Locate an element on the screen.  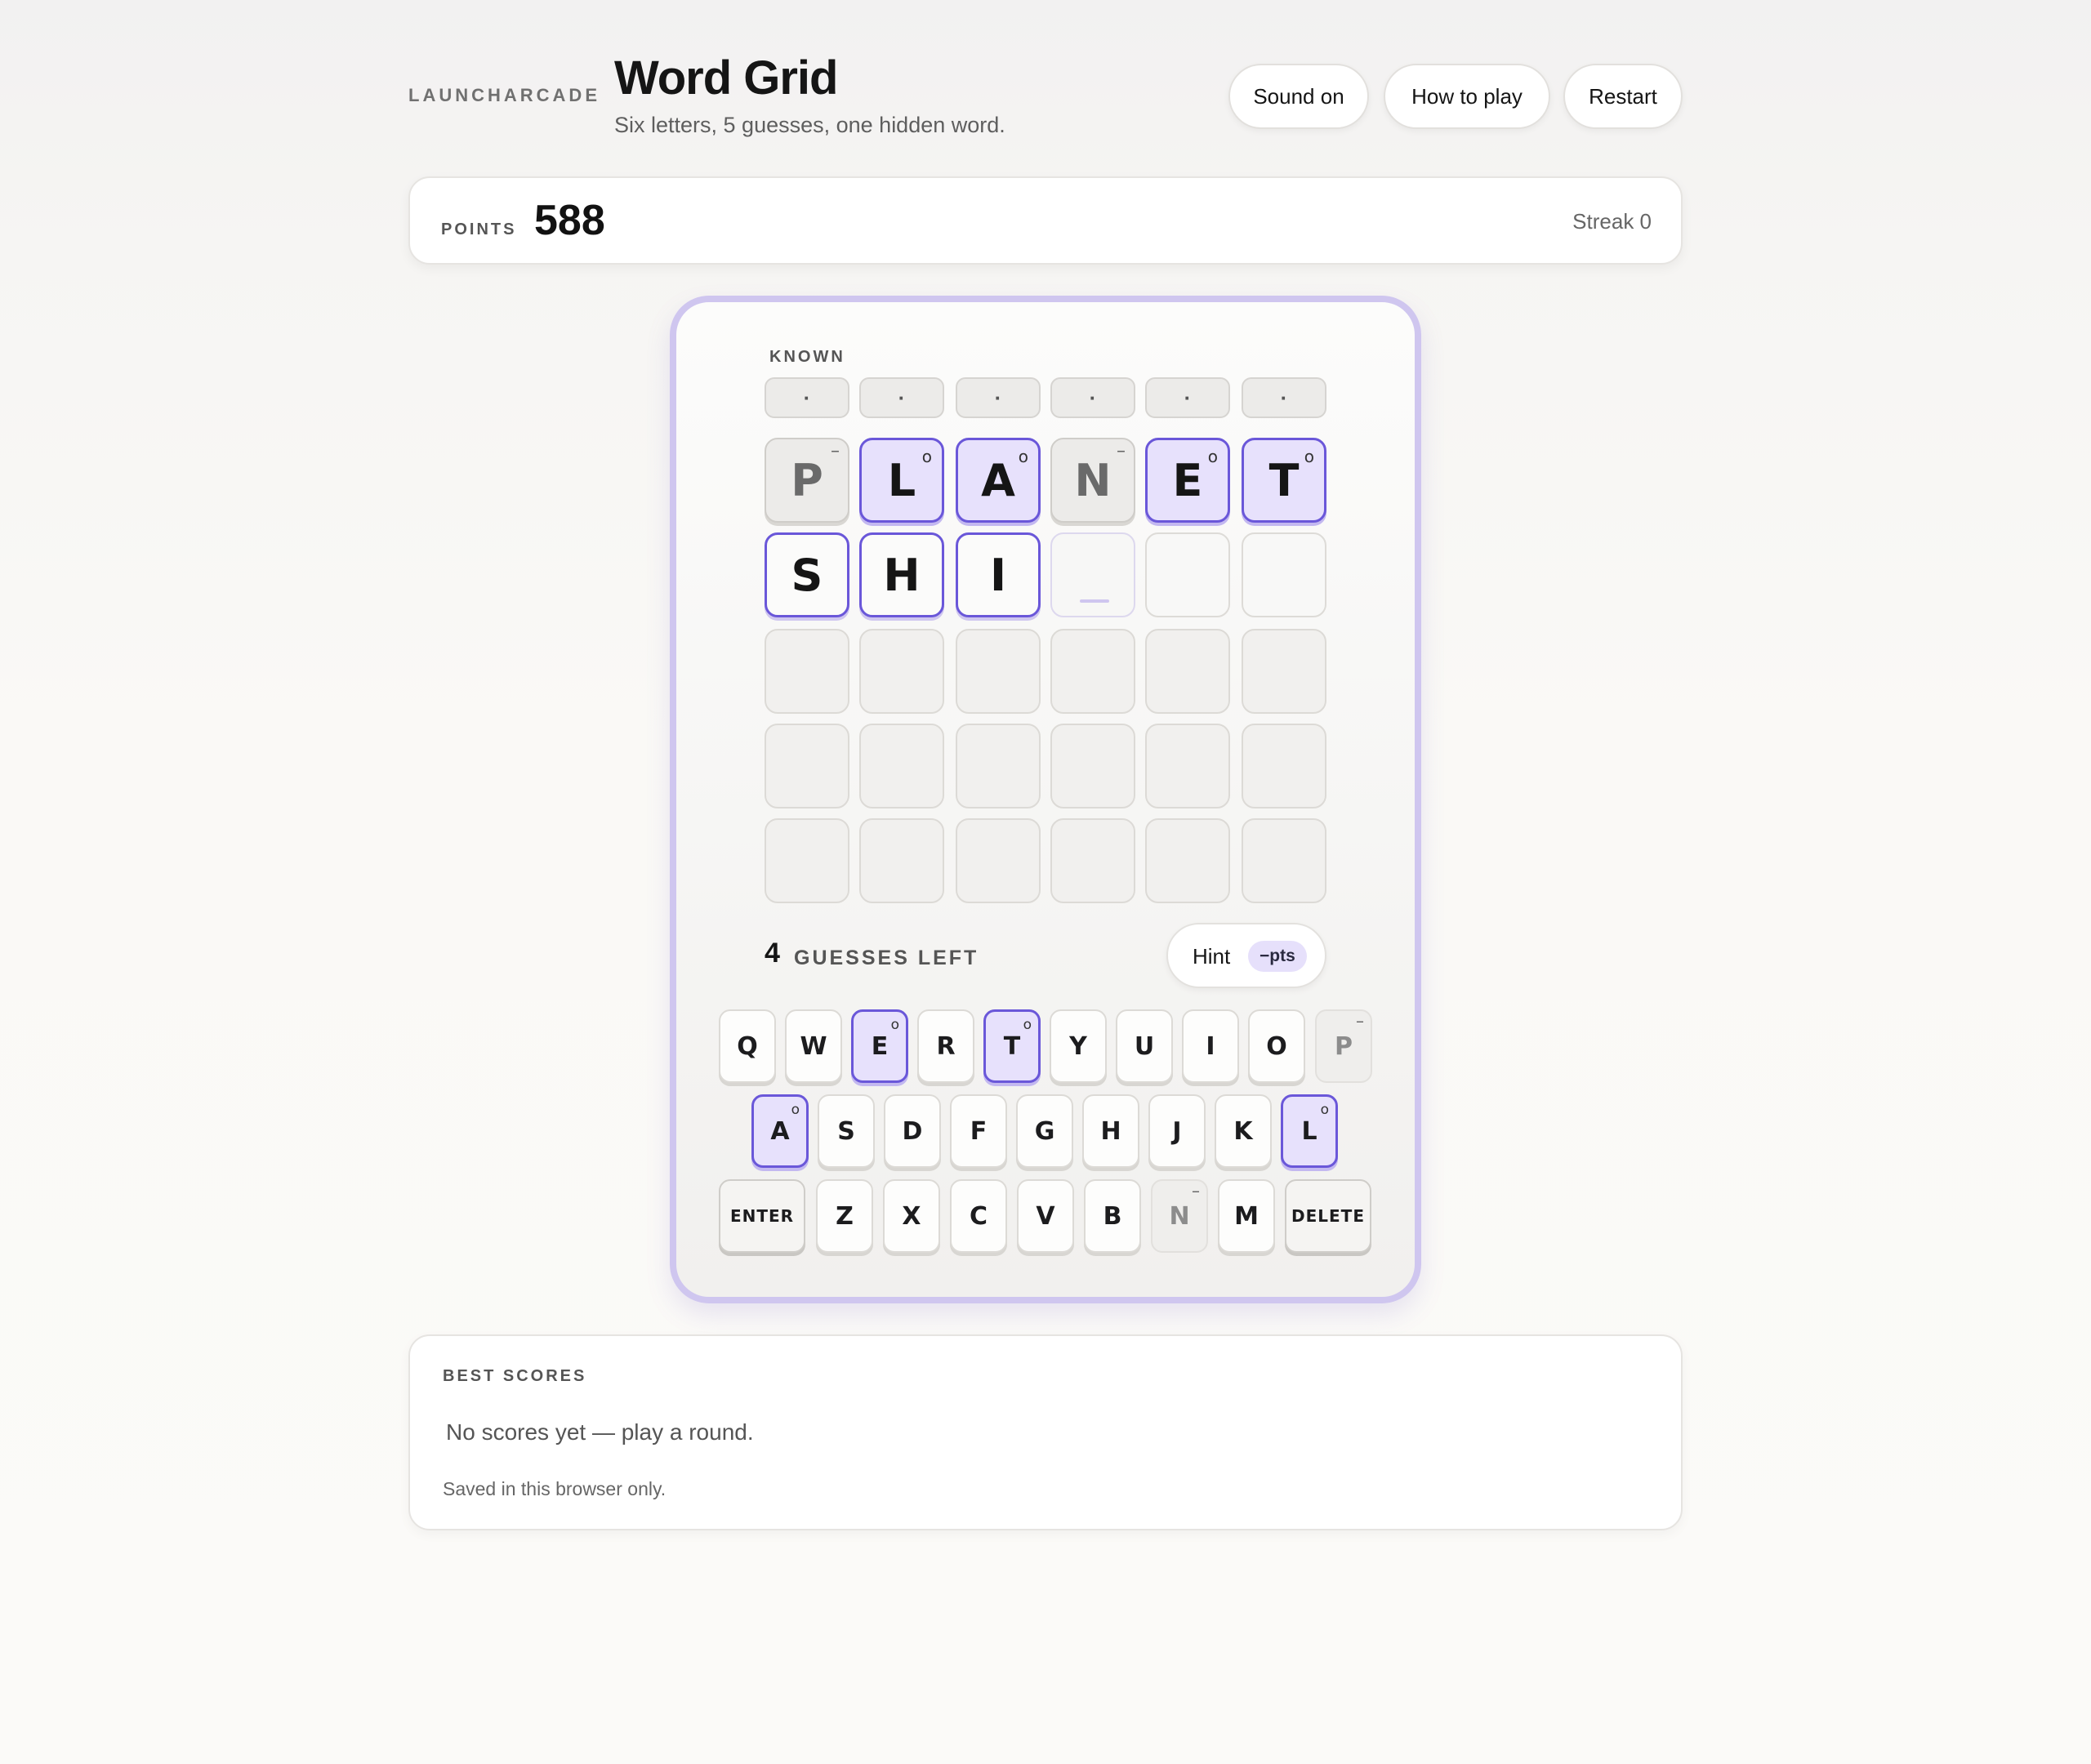
tile-letter: N is located at coordinates (1093, 480).